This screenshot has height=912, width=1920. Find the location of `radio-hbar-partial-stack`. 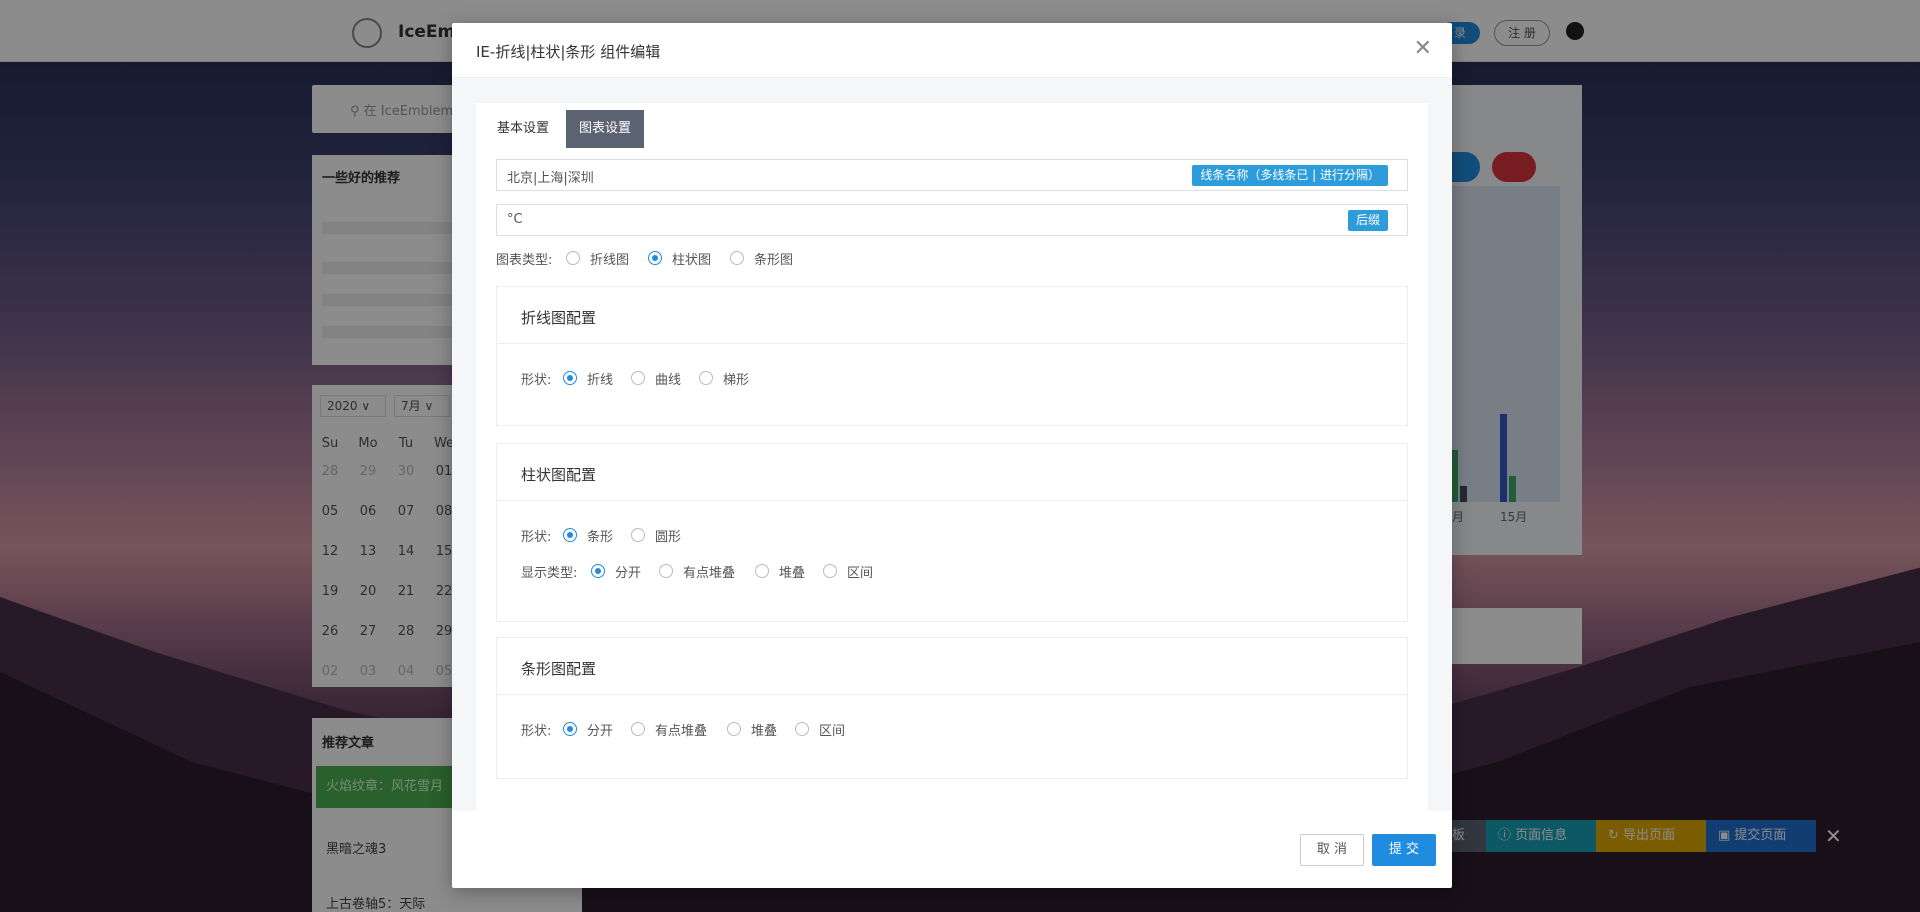

radio-hbar-partial-stack is located at coordinates (638, 729).